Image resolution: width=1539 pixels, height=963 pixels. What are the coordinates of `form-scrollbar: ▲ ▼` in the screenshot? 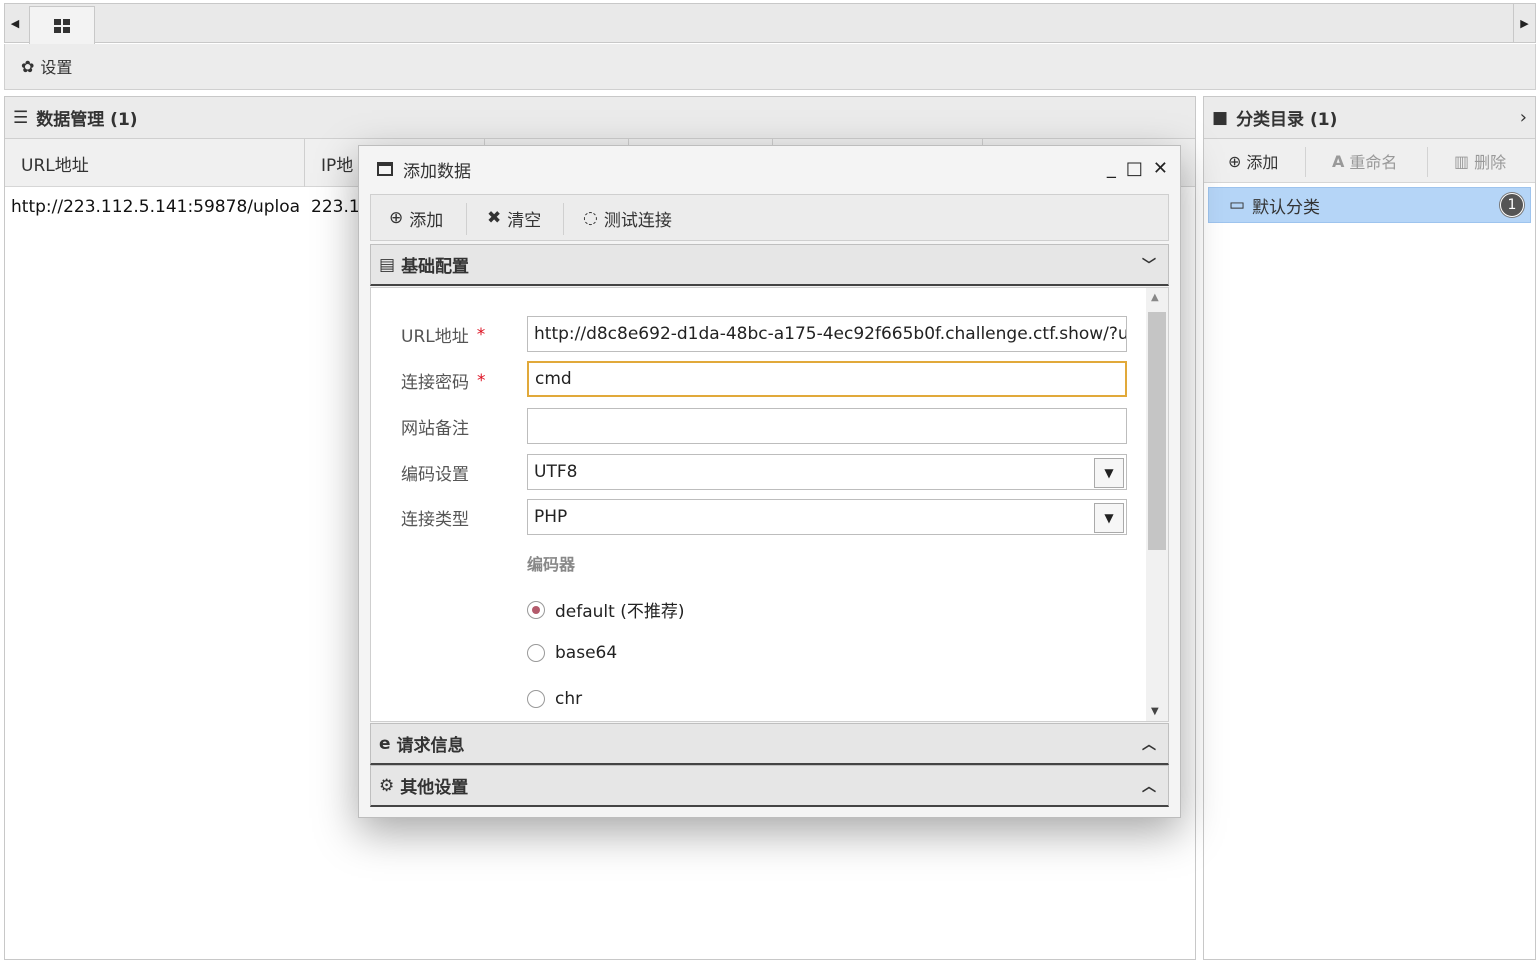 It's located at (1157, 504).